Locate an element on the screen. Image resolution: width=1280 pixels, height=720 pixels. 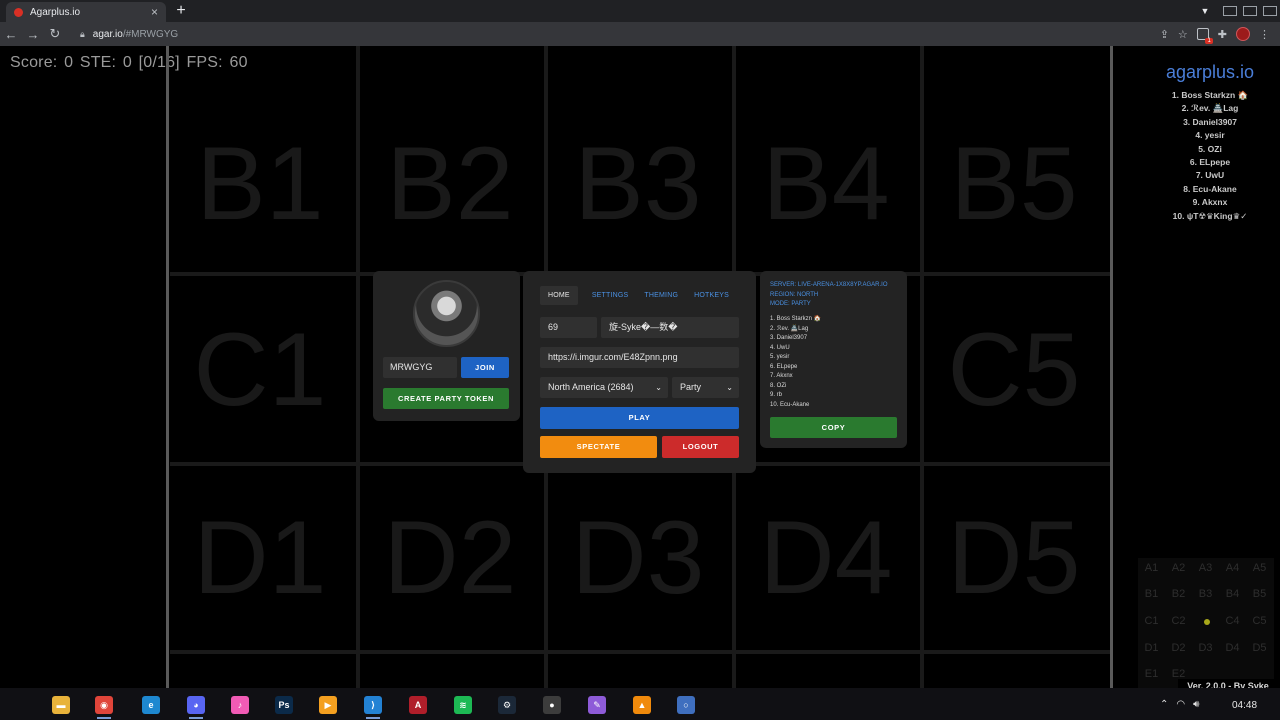
sector-label: B2 is located at coordinates (450, 184).